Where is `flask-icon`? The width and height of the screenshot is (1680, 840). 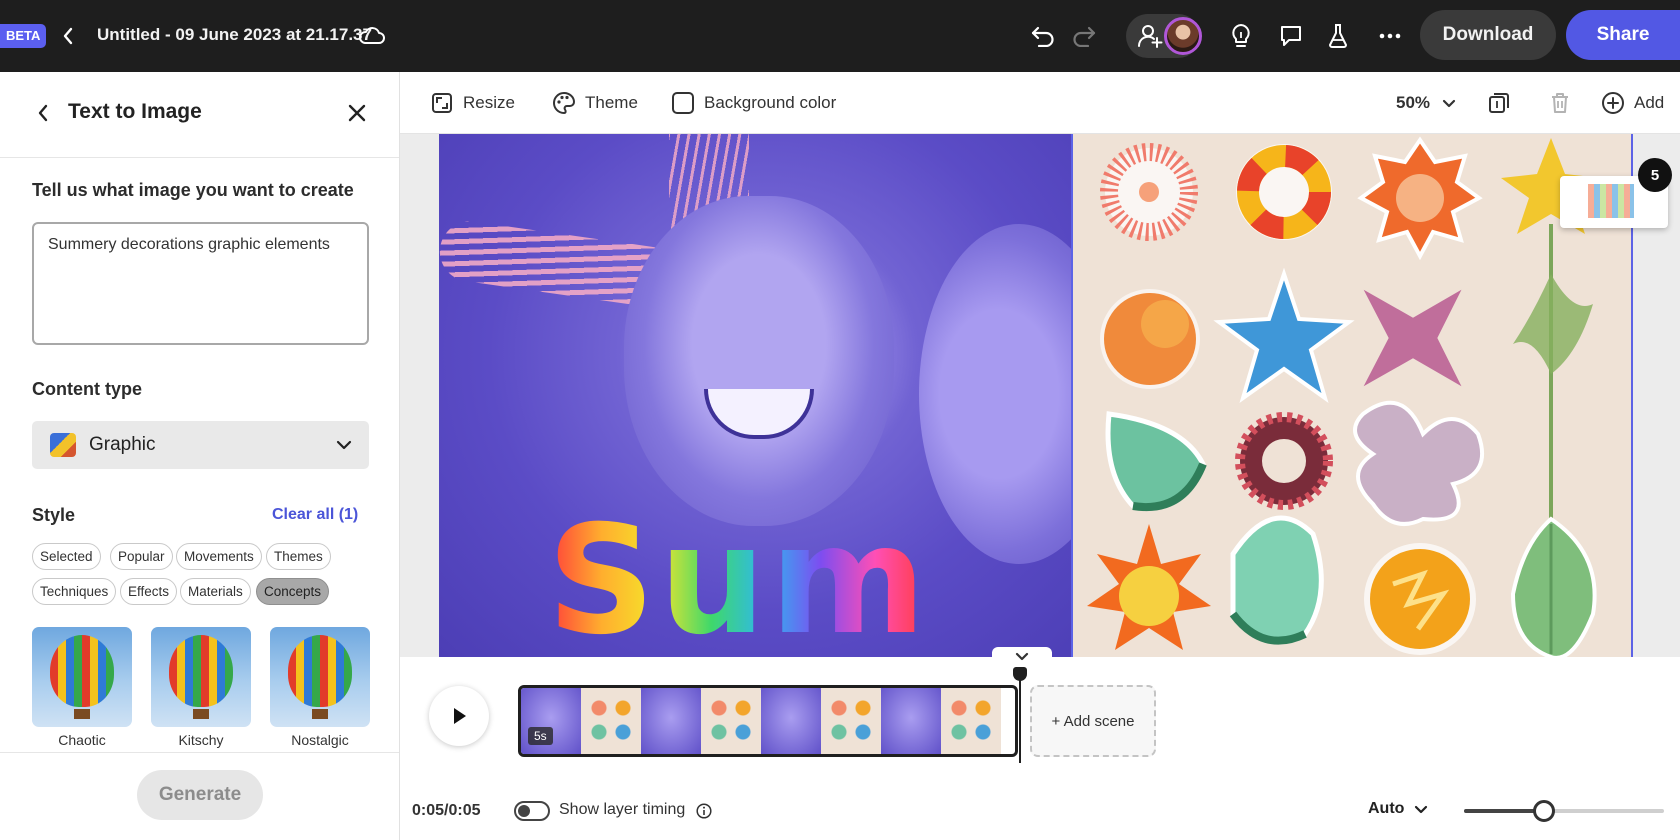
flask-icon is located at coordinates (1338, 36).